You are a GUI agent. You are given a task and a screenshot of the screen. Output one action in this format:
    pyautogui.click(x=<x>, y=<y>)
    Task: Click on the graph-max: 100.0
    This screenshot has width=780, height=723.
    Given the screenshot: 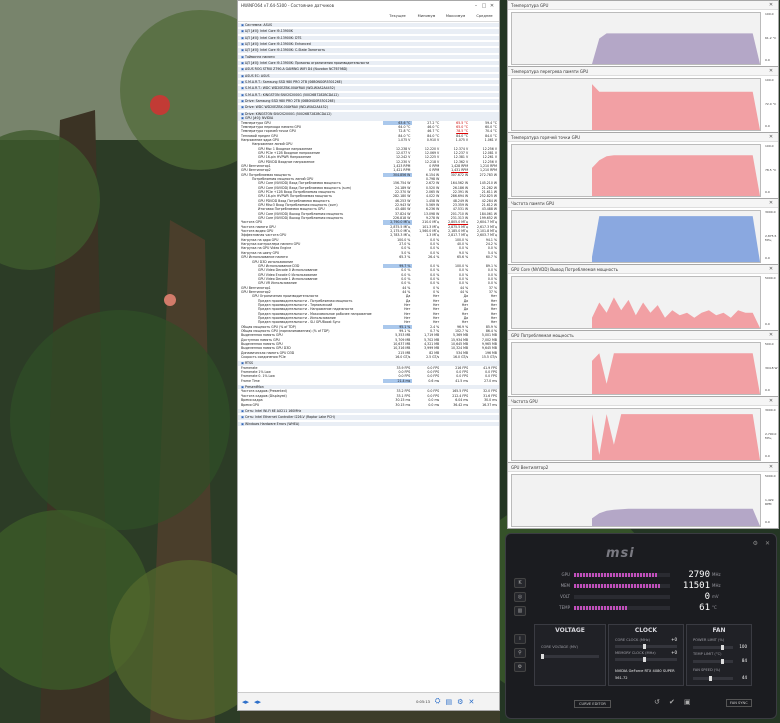 What is the action you would take?
    pyautogui.click(x=769, y=146)
    